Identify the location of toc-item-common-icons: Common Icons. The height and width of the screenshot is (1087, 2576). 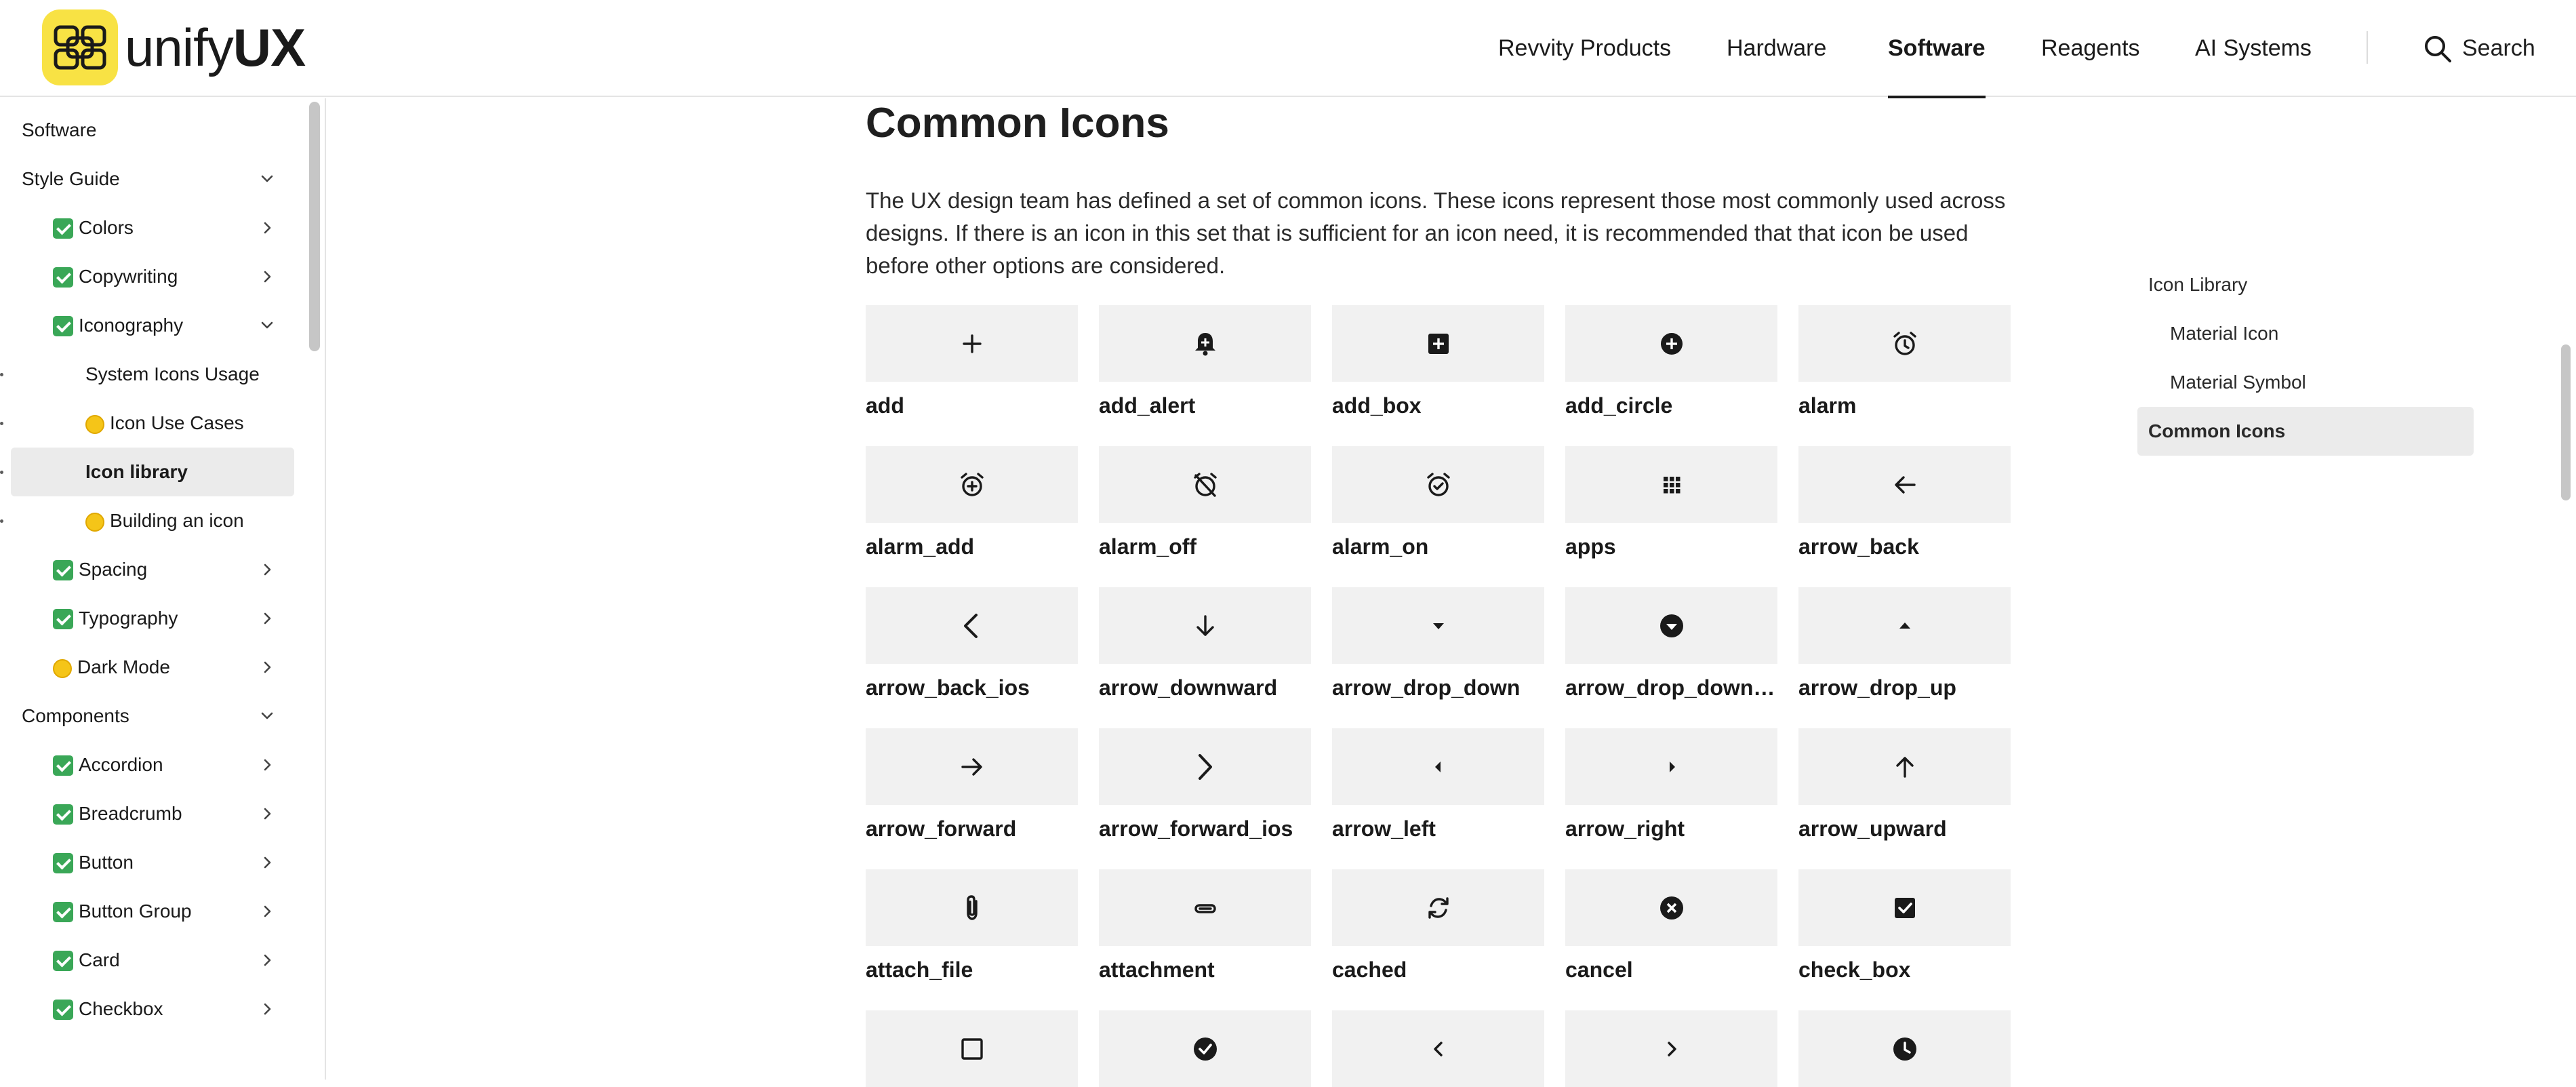
(2305, 431).